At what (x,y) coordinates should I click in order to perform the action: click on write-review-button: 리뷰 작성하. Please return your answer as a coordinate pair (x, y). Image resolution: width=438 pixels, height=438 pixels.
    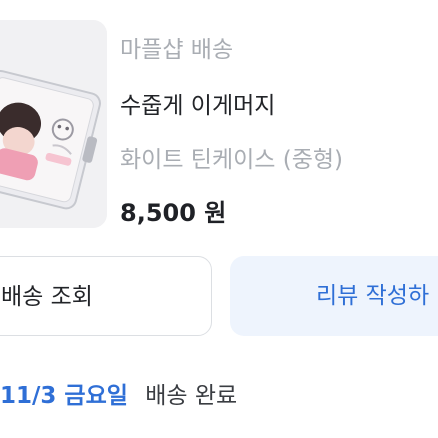
    Looking at the image, I should click on (334, 296).